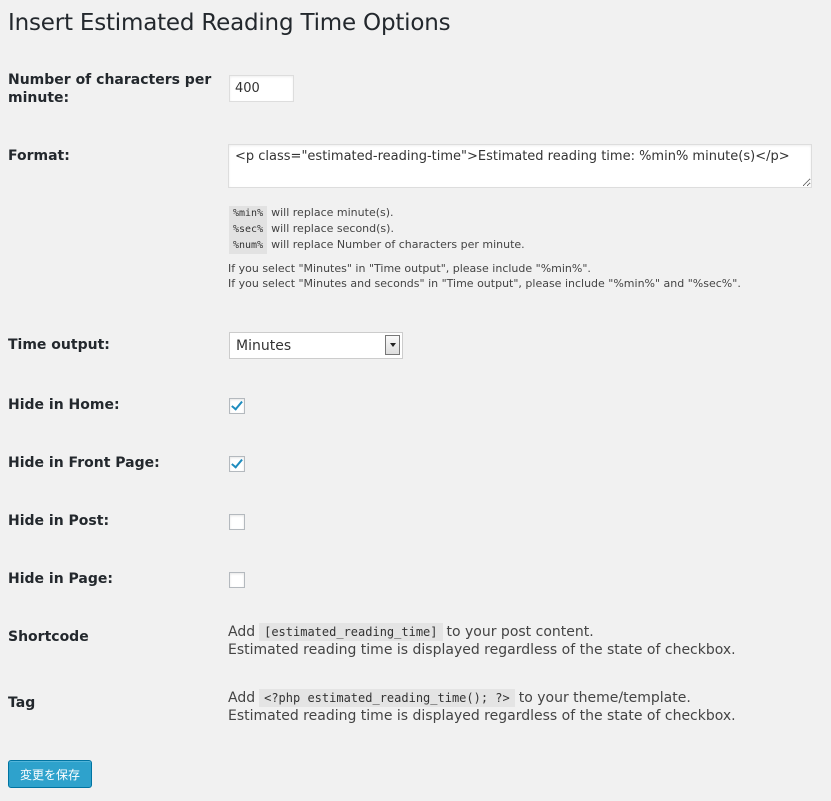 The image size is (831, 801). I want to click on tag-prefix: Add, so click(242, 698).